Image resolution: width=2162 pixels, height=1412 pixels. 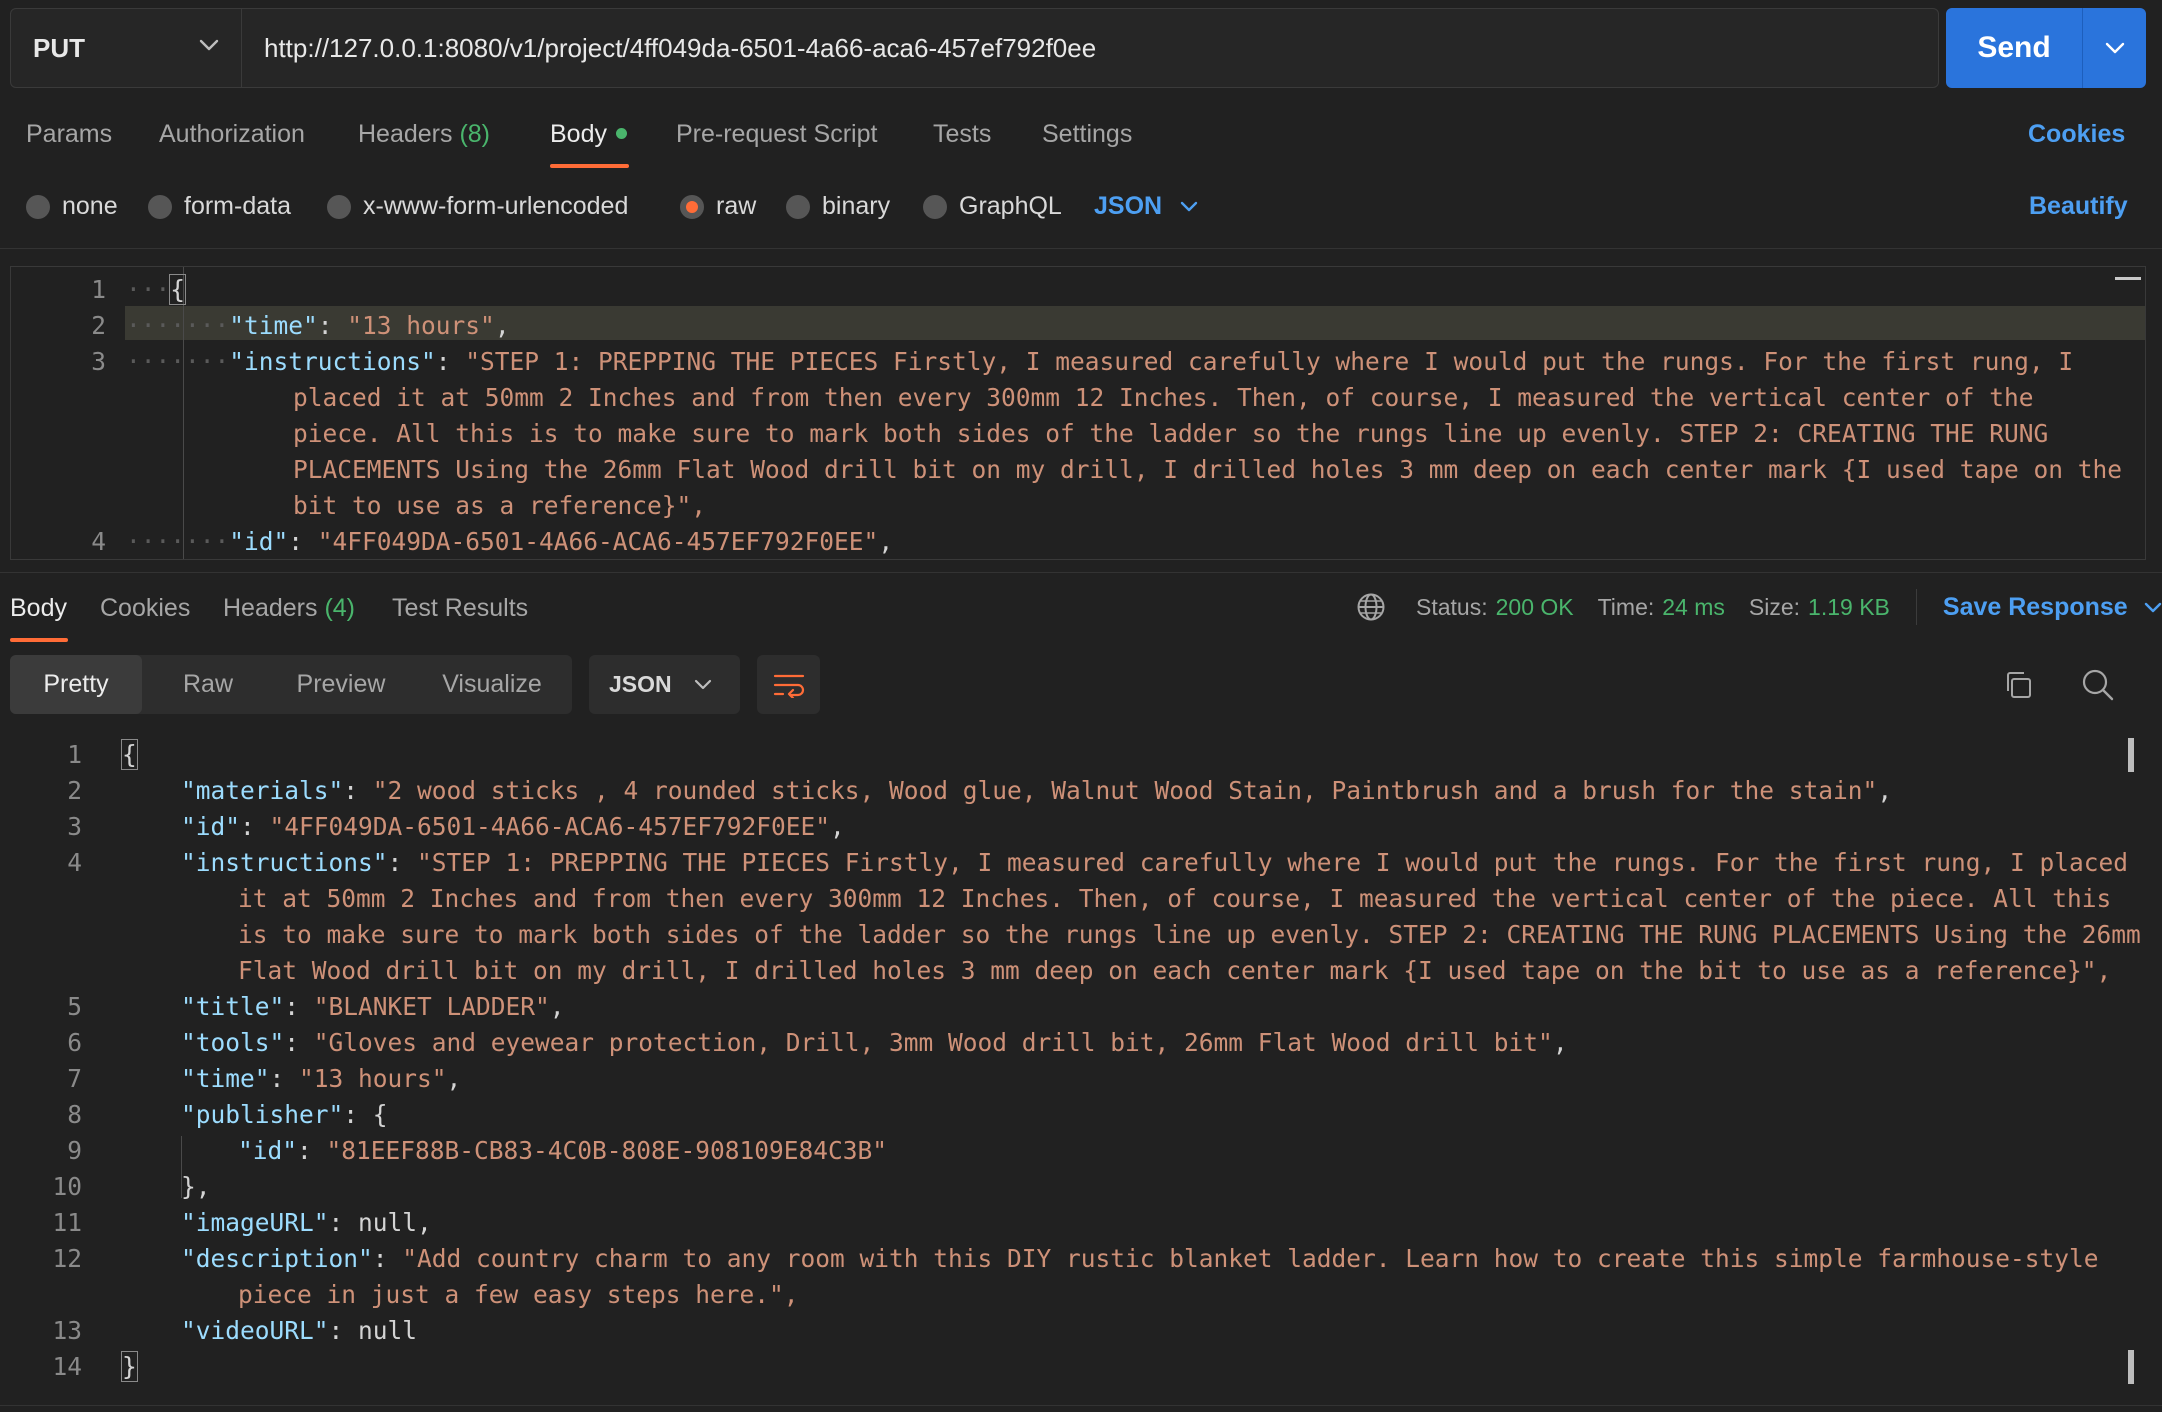 I want to click on line-number: 8, so click(x=74, y=1114).